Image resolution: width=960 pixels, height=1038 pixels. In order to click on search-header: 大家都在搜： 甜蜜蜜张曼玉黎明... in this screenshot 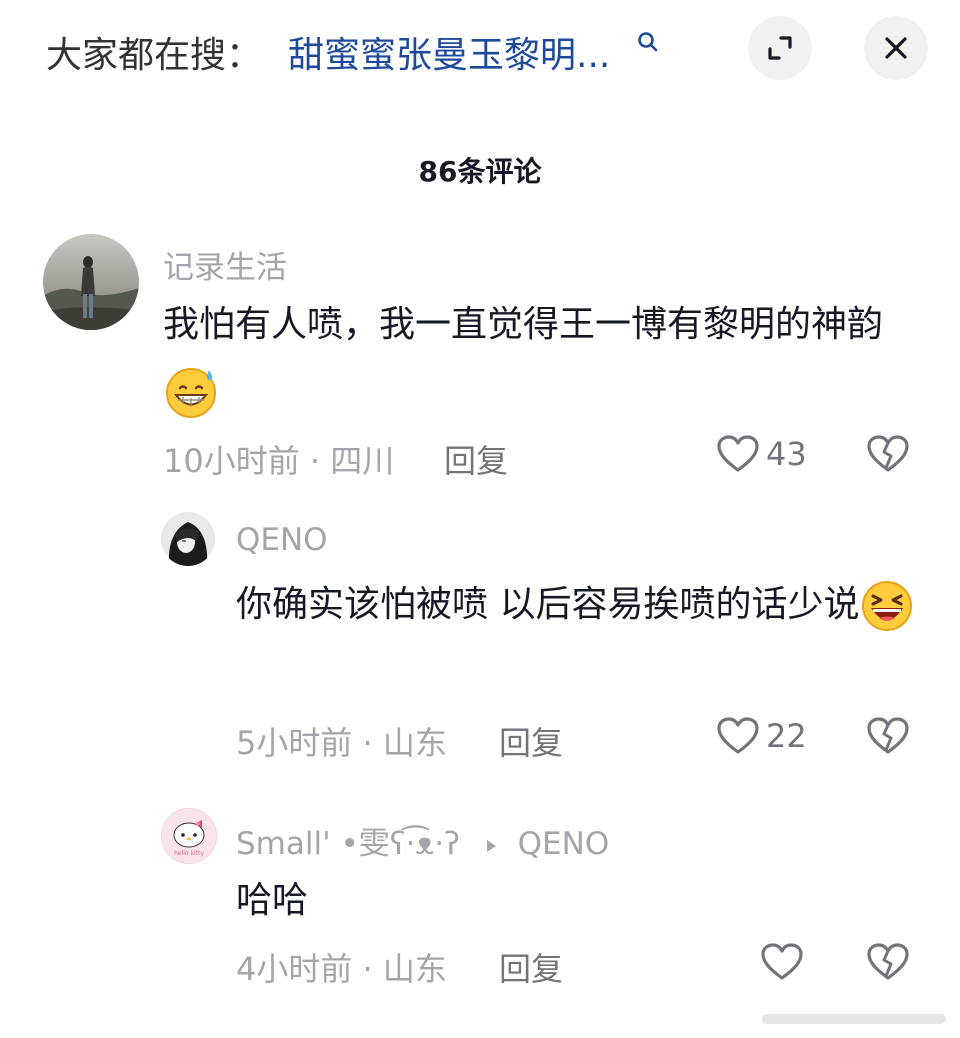, I will do `click(480, 55)`.